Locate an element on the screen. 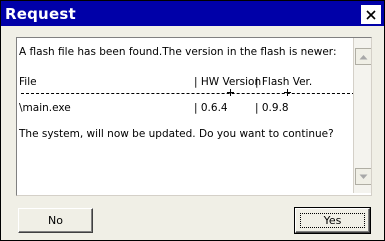 This screenshot has height=241, width=385. vertical-scrollbar is located at coordinates (362, 115).